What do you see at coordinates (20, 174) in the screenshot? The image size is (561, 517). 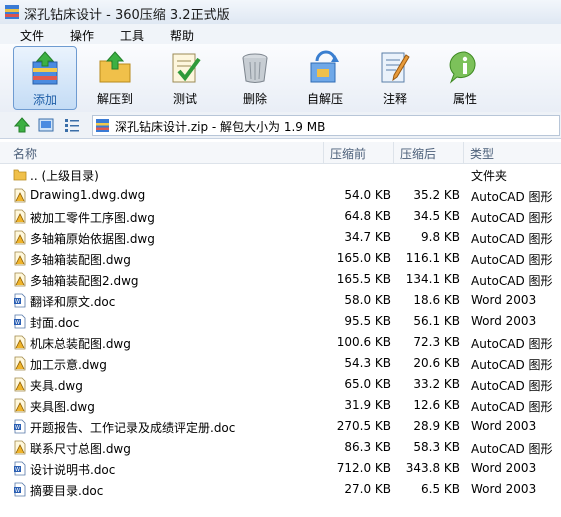 I see `folder-icon` at bounding box center [20, 174].